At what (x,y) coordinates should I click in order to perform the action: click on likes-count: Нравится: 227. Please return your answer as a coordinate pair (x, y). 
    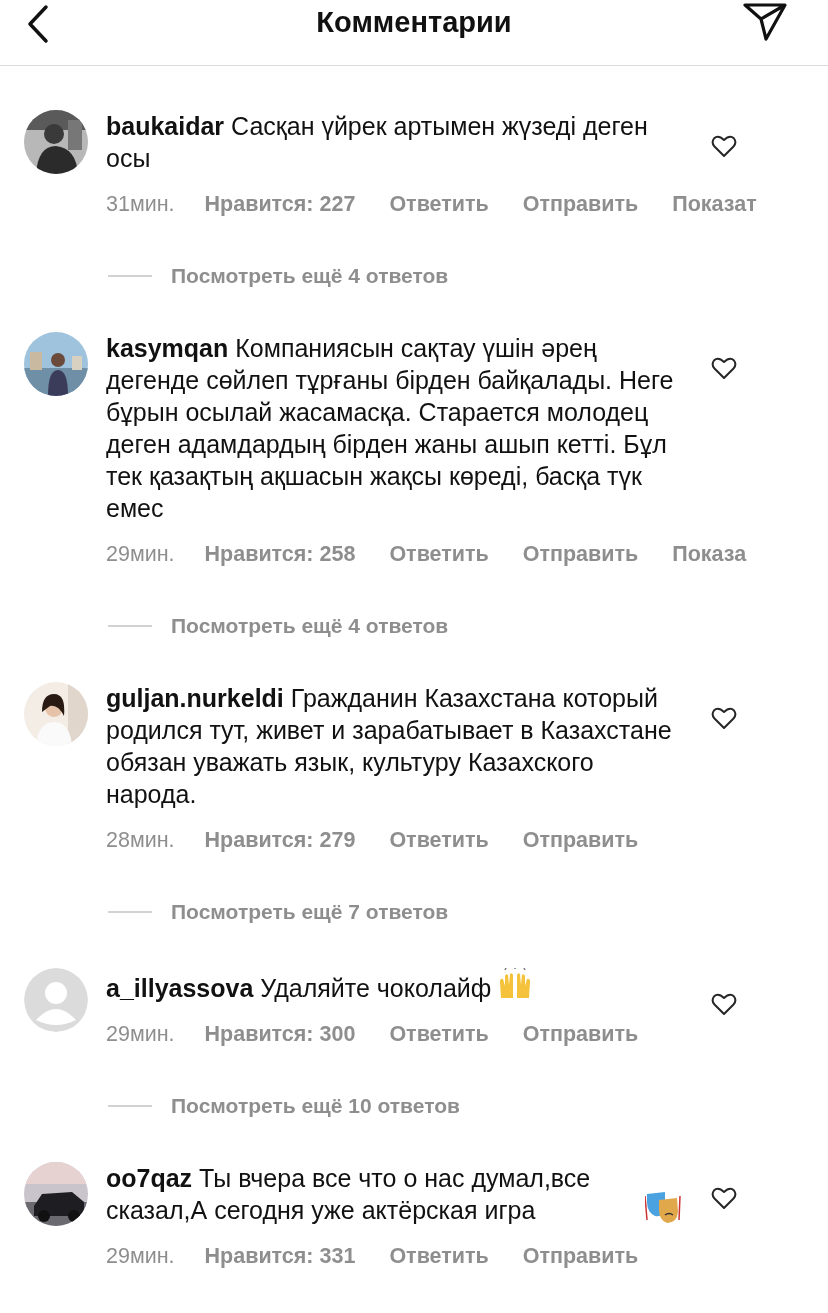
    Looking at the image, I should click on (280, 204).